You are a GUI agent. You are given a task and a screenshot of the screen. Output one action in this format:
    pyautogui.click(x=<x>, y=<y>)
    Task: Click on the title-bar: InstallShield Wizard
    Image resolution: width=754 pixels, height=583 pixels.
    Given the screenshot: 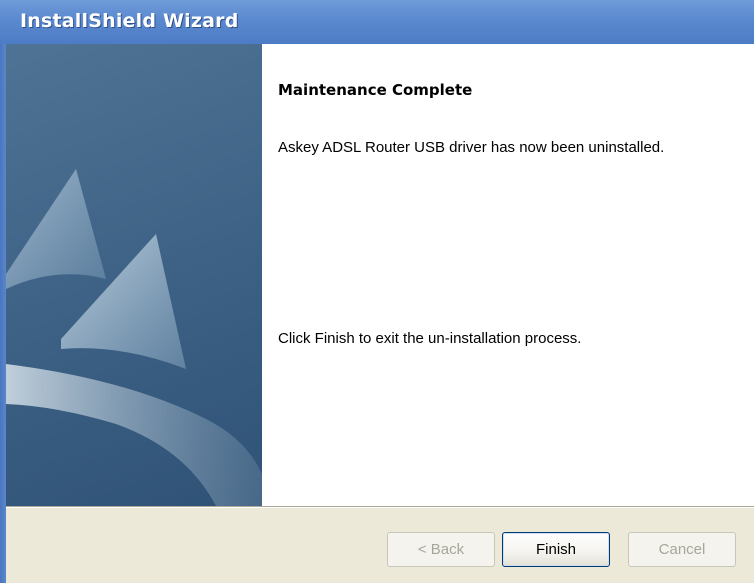 What is the action you would take?
    pyautogui.click(x=377, y=22)
    